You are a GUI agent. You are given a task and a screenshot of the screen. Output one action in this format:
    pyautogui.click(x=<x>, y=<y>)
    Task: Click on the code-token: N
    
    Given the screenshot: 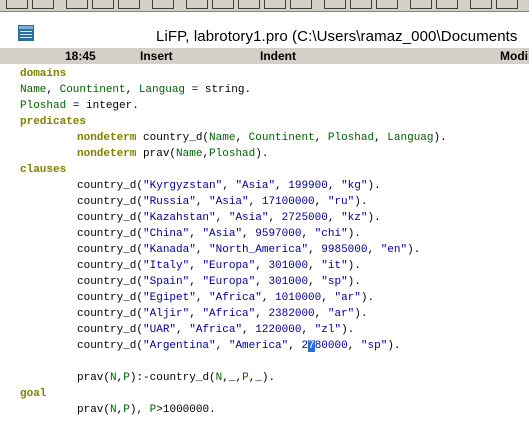 What is the action you would take?
    pyautogui.click(x=113, y=378)
    